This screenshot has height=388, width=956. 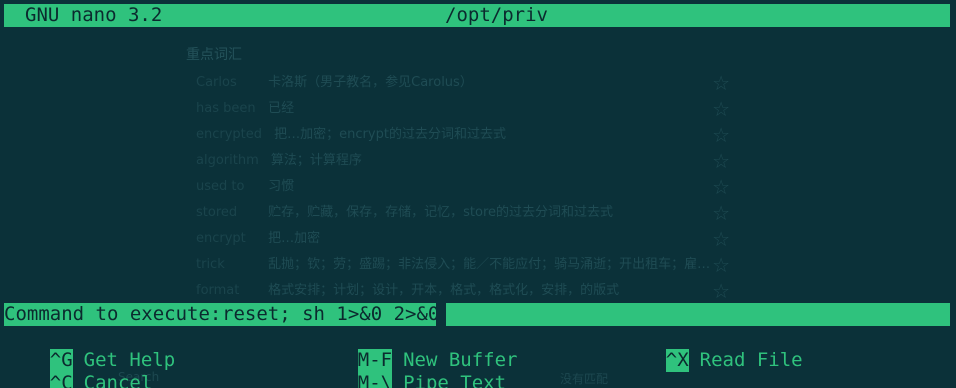 What do you see at coordinates (221, 238) in the screenshot?
I see `vocab-word: encrypt` at bounding box center [221, 238].